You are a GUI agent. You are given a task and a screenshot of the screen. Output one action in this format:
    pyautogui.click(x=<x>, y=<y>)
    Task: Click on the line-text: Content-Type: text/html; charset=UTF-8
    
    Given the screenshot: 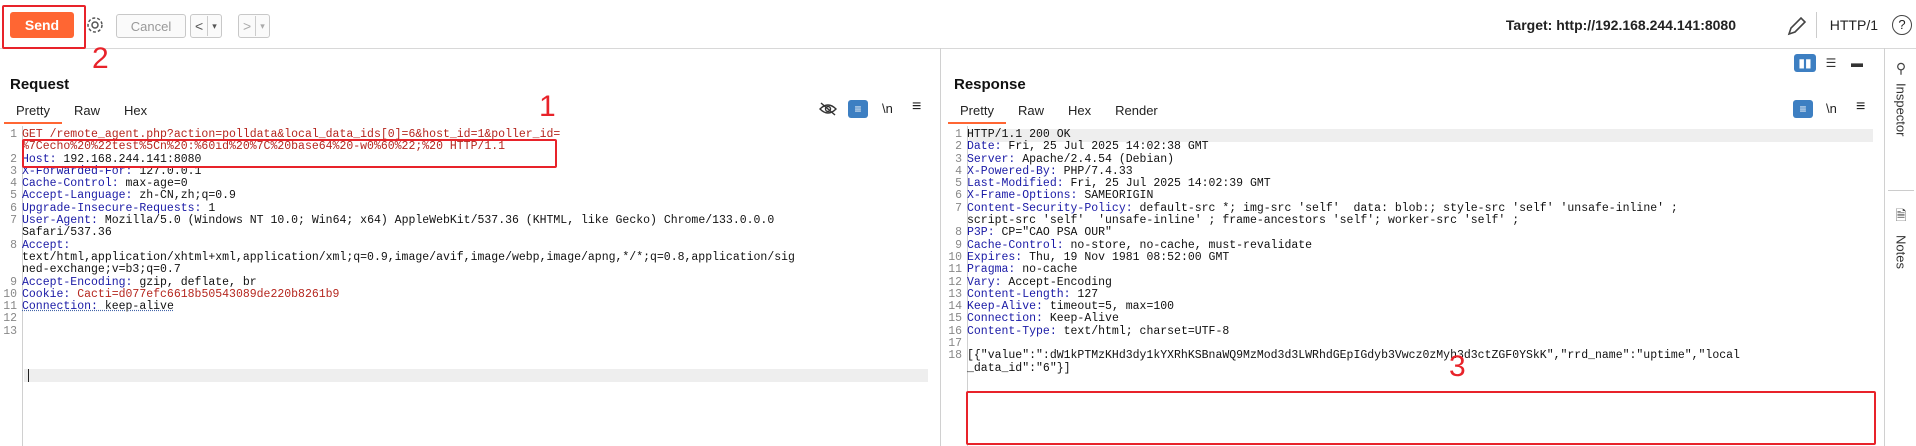 What is the action you would take?
    pyautogui.click(x=1098, y=331)
    